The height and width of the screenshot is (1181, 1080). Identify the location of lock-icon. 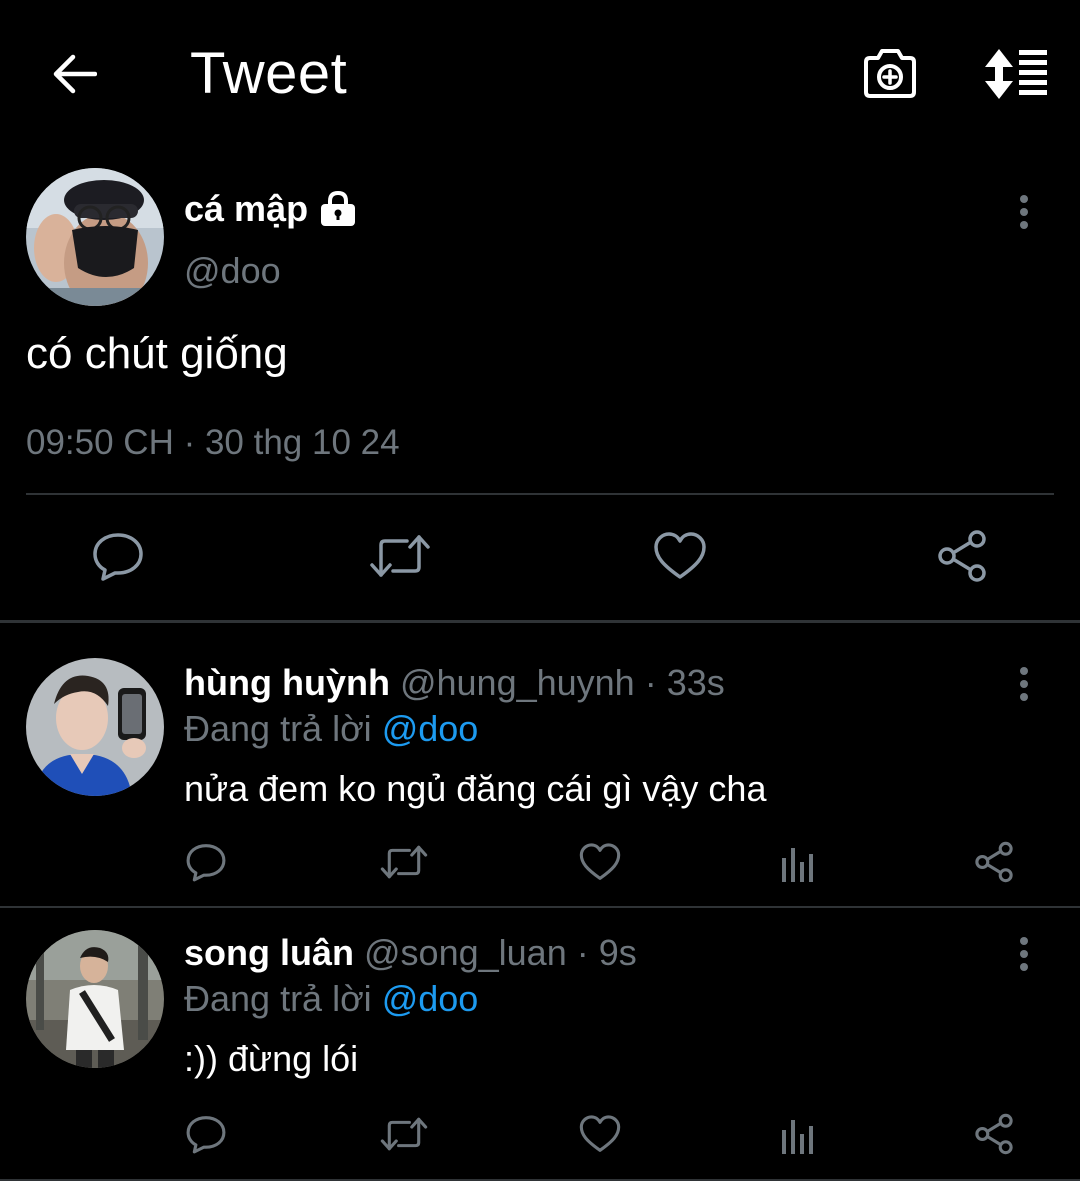
(338, 208).